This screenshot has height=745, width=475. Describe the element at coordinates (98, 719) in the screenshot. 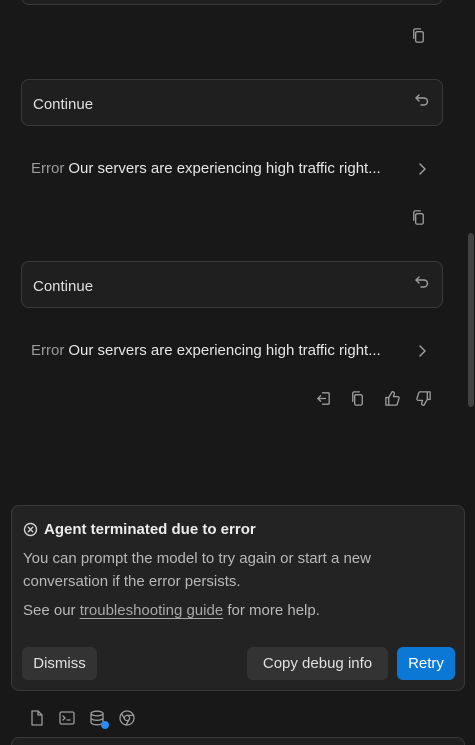

I see `database-icon` at that location.